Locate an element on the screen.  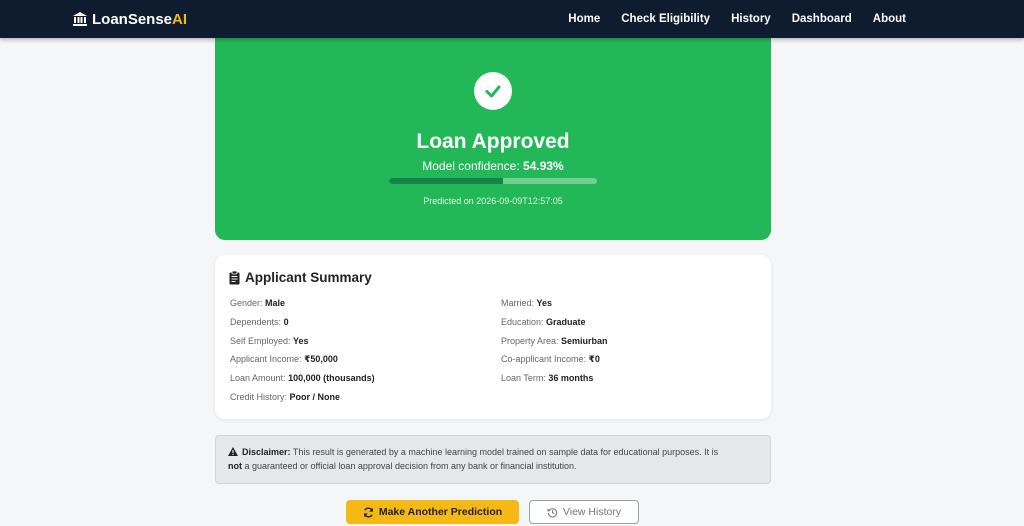
field-self-employed: Self Employed: Yes is located at coordinates (269, 341).